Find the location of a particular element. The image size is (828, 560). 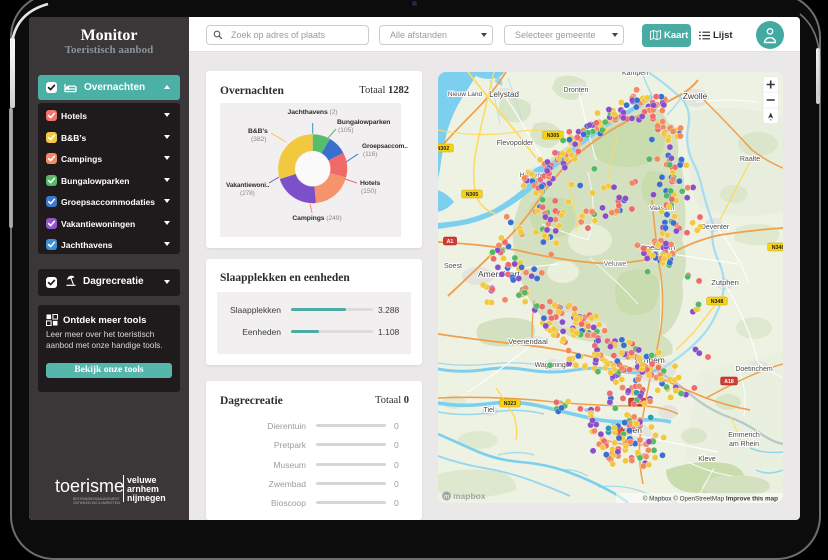

svg-text: mapbox is located at coordinates (469, 496).